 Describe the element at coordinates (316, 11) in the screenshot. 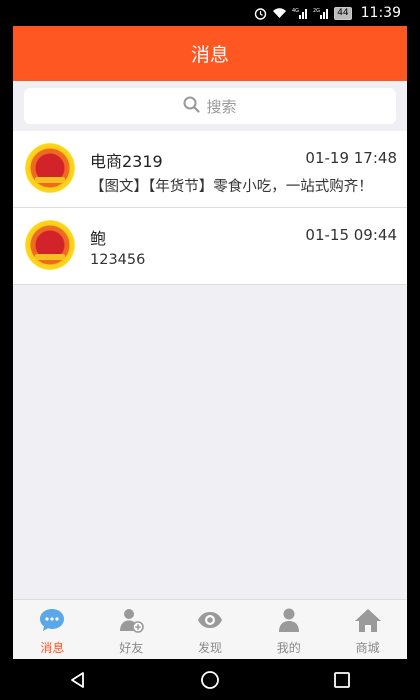

I see `svg-text: 2G` at that location.